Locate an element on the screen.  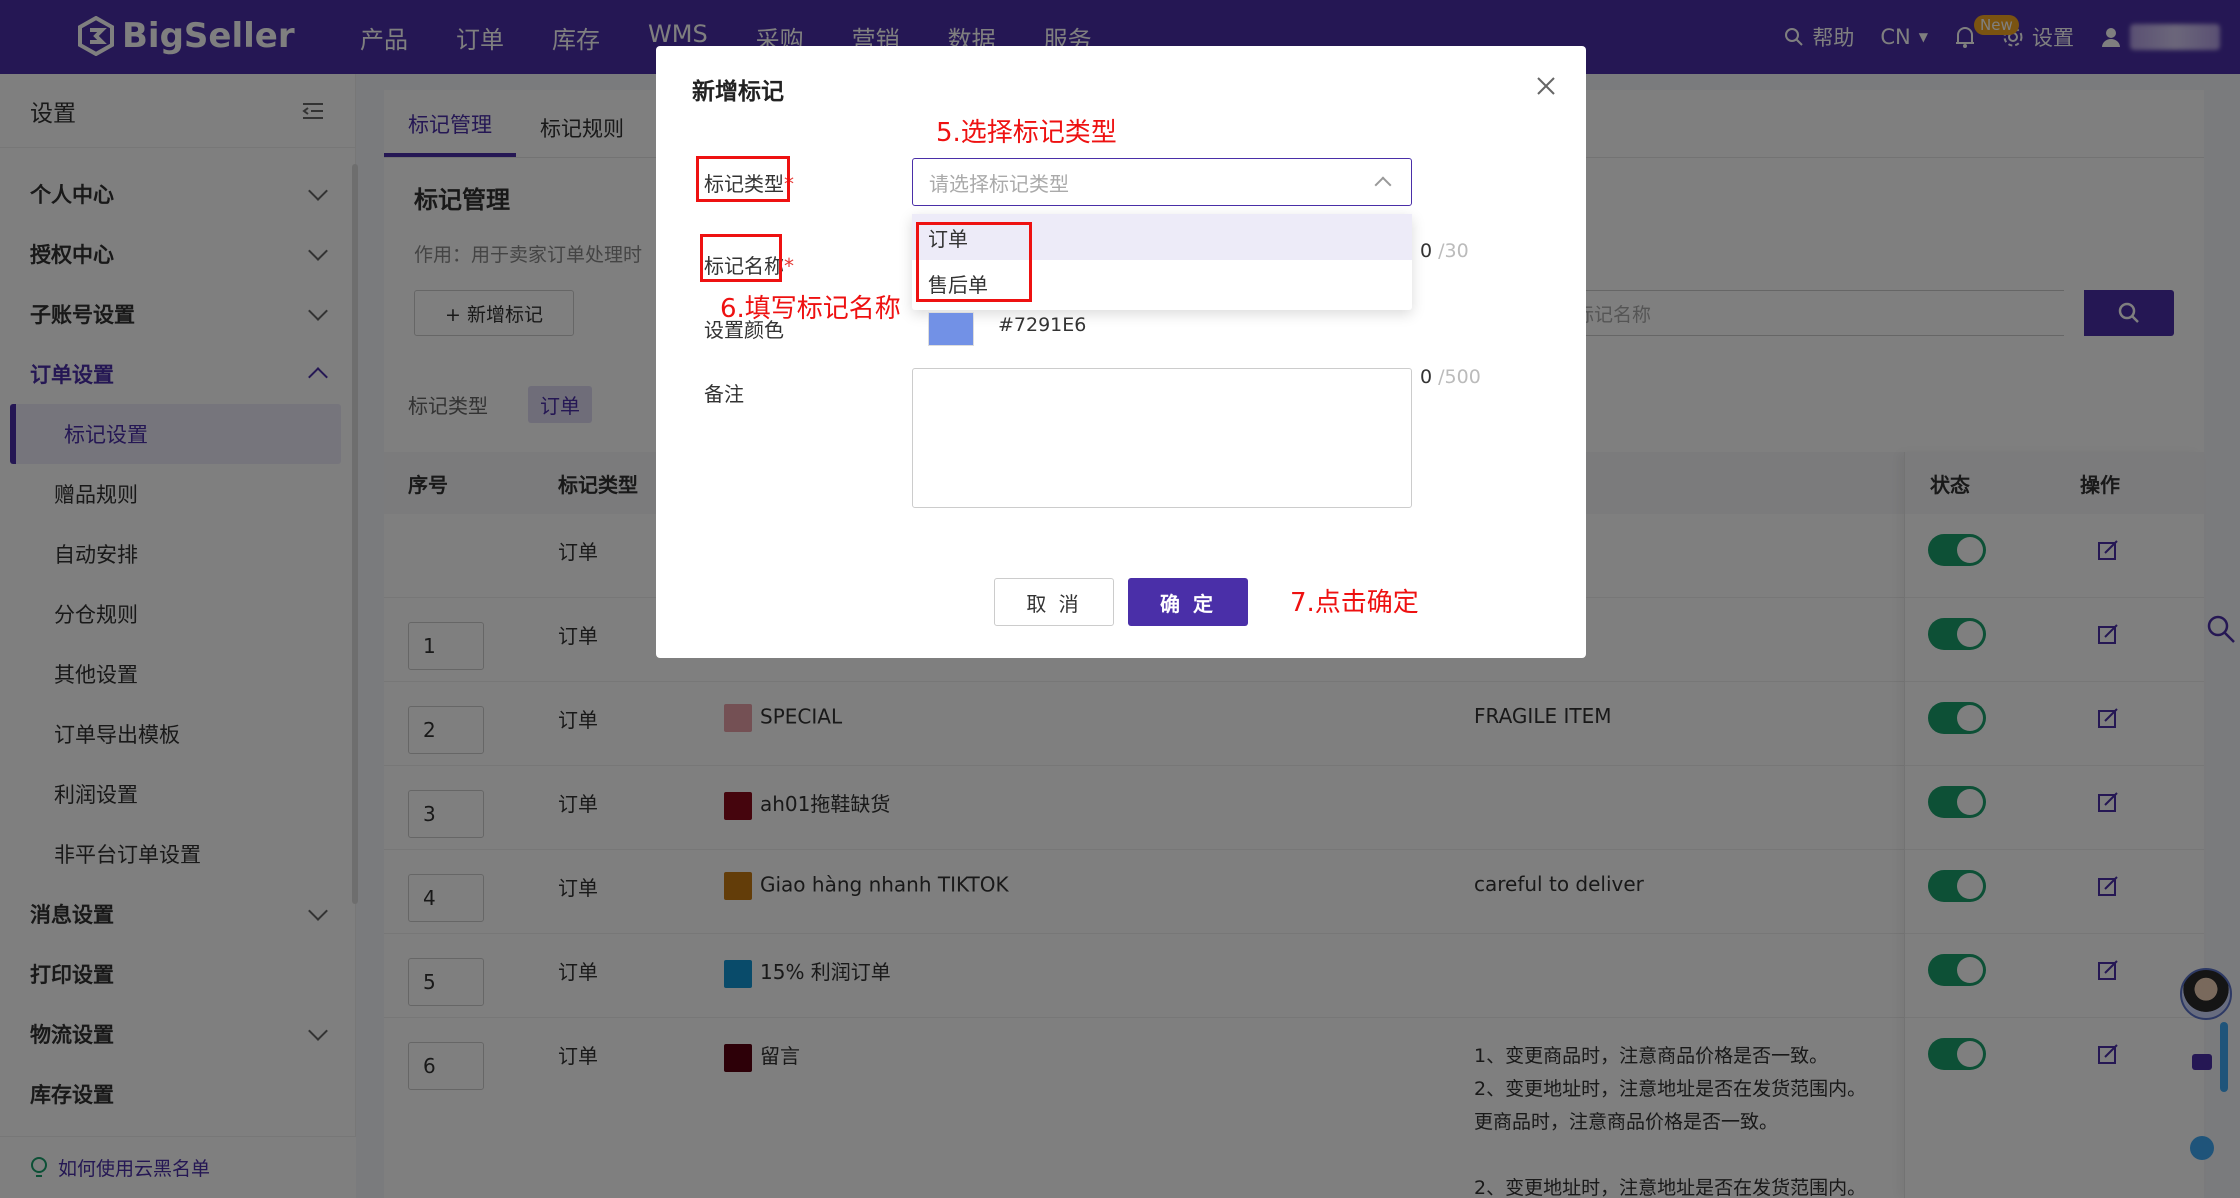
color-picker is located at coordinates (951, 329).